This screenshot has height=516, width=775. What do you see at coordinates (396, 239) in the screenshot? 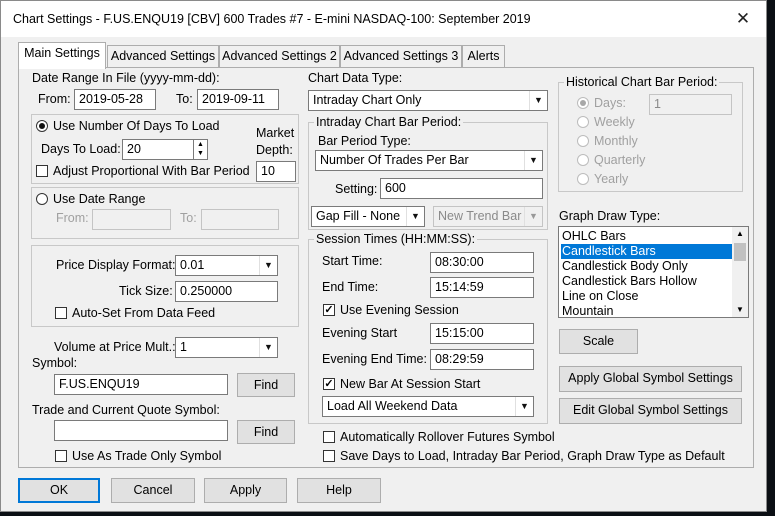
I see `session-group-title: Session Times (HH:MM:SS):` at bounding box center [396, 239].